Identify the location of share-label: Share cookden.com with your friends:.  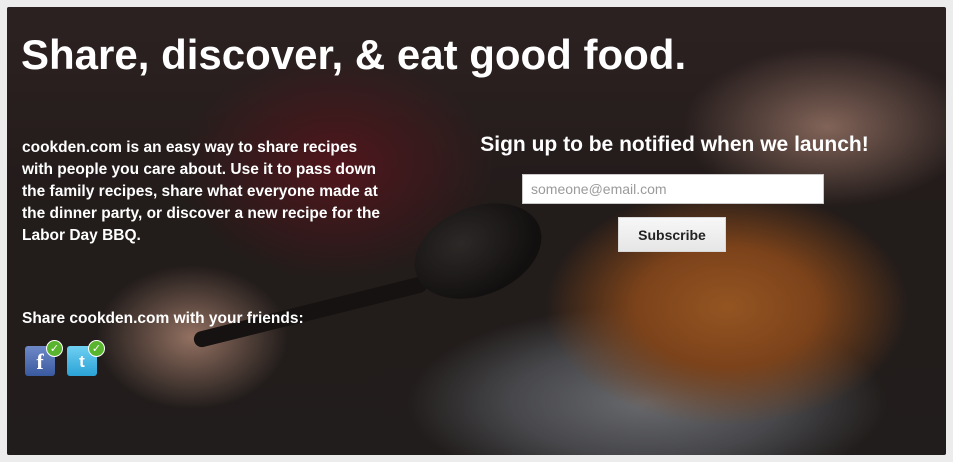
(163, 318).